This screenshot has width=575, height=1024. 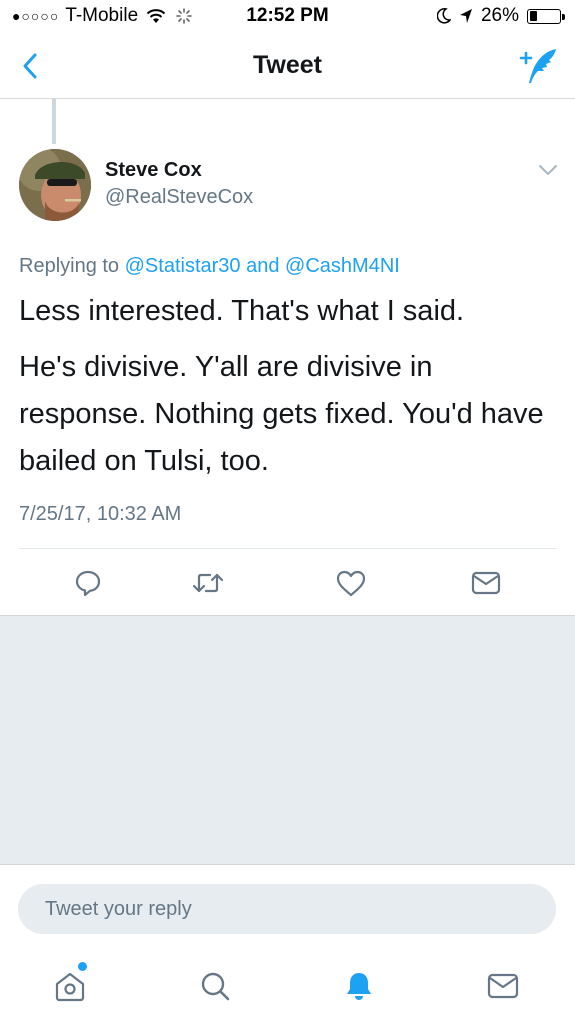 What do you see at coordinates (242, 311) in the screenshot?
I see `tweet-paragraph: Less interested. That's what I said.` at bounding box center [242, 311].